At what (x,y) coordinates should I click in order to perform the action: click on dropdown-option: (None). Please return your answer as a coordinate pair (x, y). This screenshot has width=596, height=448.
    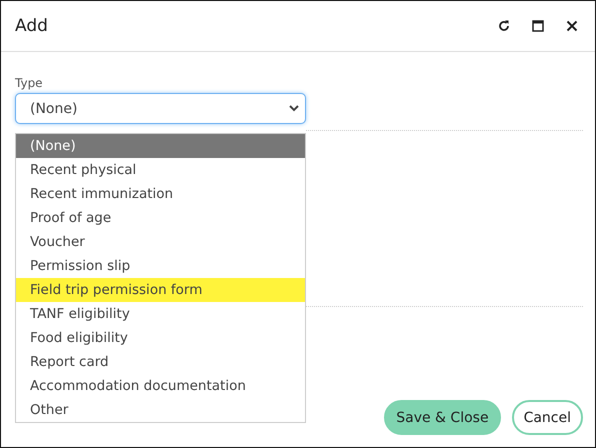
    Looking at the image, I should click on (160, 146).